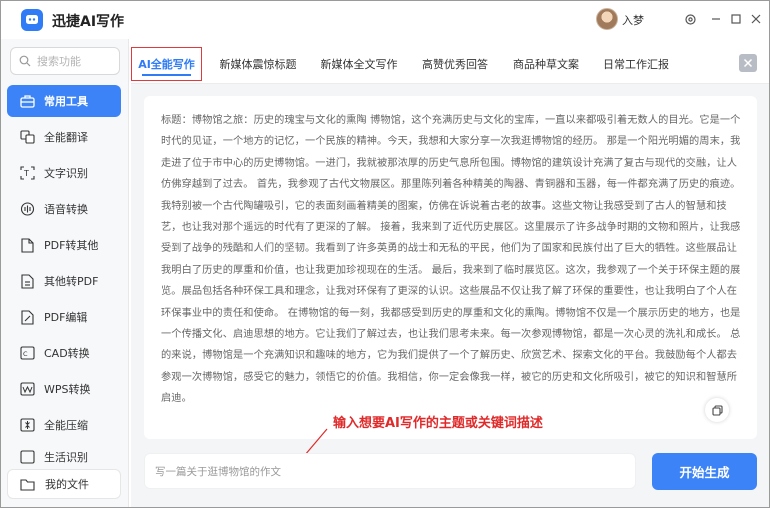 The width and height of the screenshot is (770, 508). I want to click on user-name: 入梦, so click(633, 20).